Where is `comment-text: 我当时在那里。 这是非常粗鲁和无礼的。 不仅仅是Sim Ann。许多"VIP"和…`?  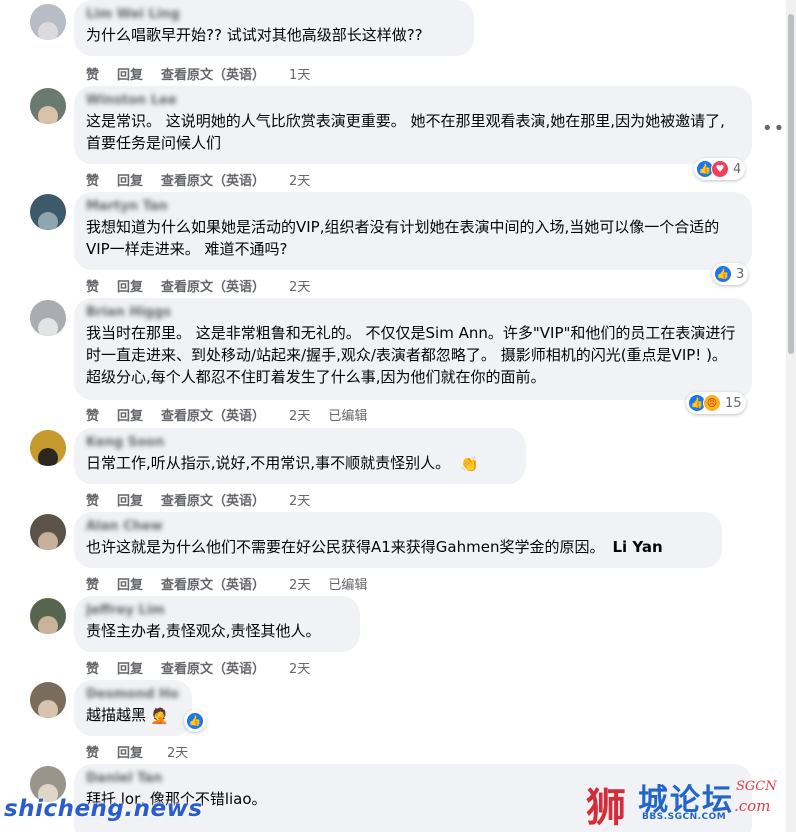 comment-text: 我当时在那里。 这是非常粗鲁和无礼的。 不仅仅是Sim Ann。许多"VIP"和… is located at coordinates (411, 355).